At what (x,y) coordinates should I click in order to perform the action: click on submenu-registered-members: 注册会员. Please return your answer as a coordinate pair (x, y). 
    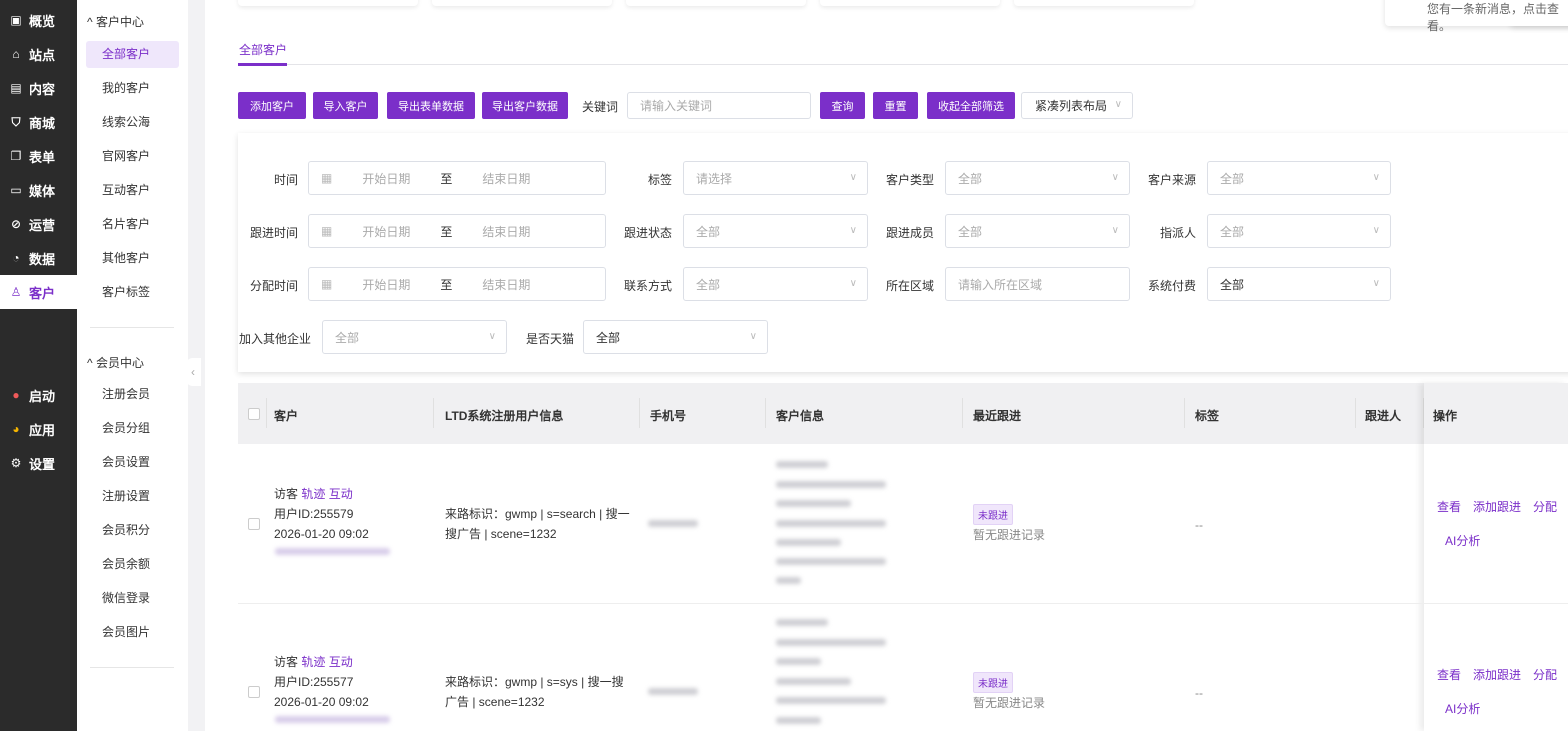
    Looking at the image, I should click on (132, 394).